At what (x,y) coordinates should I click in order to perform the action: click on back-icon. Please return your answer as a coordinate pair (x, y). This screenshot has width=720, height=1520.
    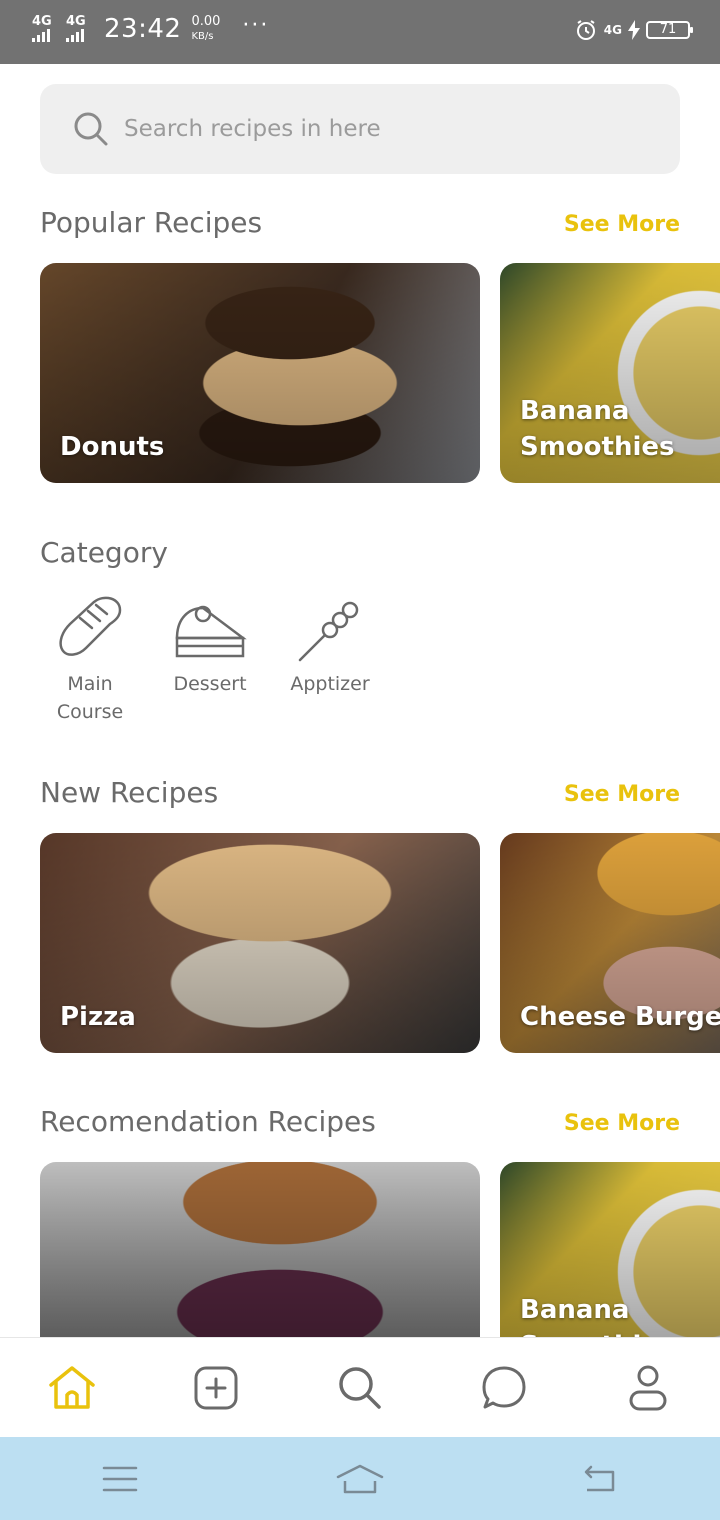
    Looking at the image, I should click on (599, 1478).